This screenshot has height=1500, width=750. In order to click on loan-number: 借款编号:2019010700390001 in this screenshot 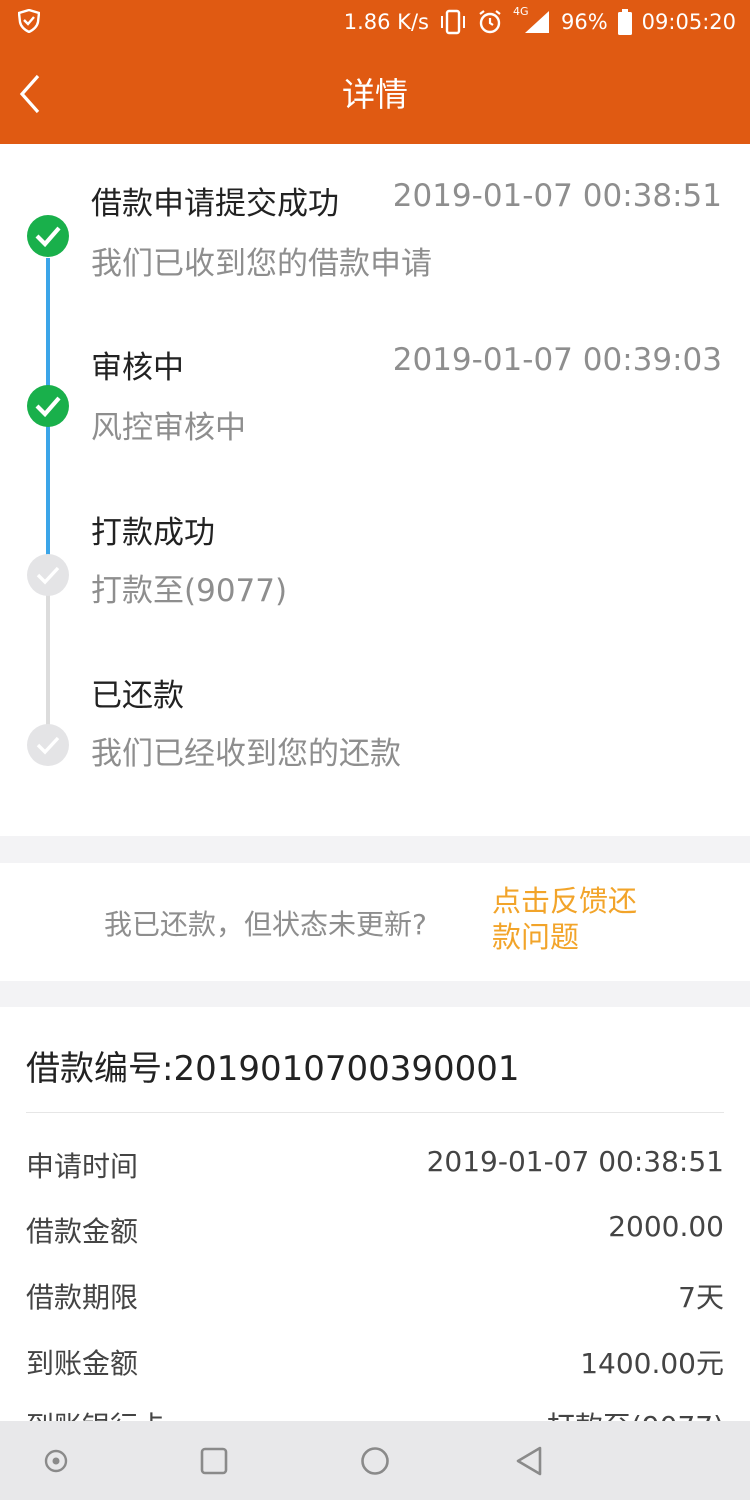, I will do `click(273, 1069)`.